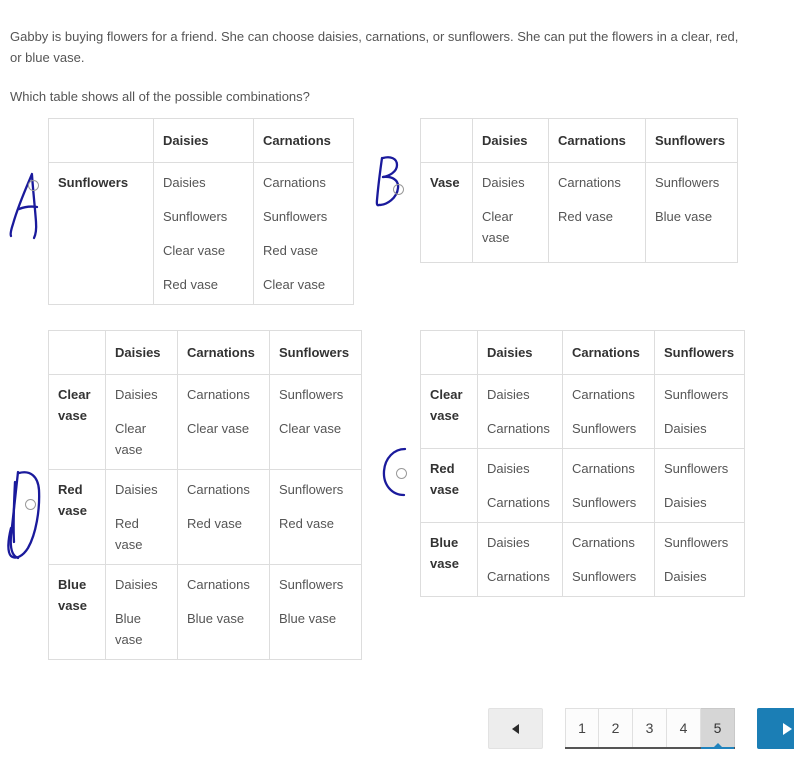  Describe the element at coordinates (608, 485) in the screenshot. I see `cell-d-1-1: Carnations Sunflowers` at that location.